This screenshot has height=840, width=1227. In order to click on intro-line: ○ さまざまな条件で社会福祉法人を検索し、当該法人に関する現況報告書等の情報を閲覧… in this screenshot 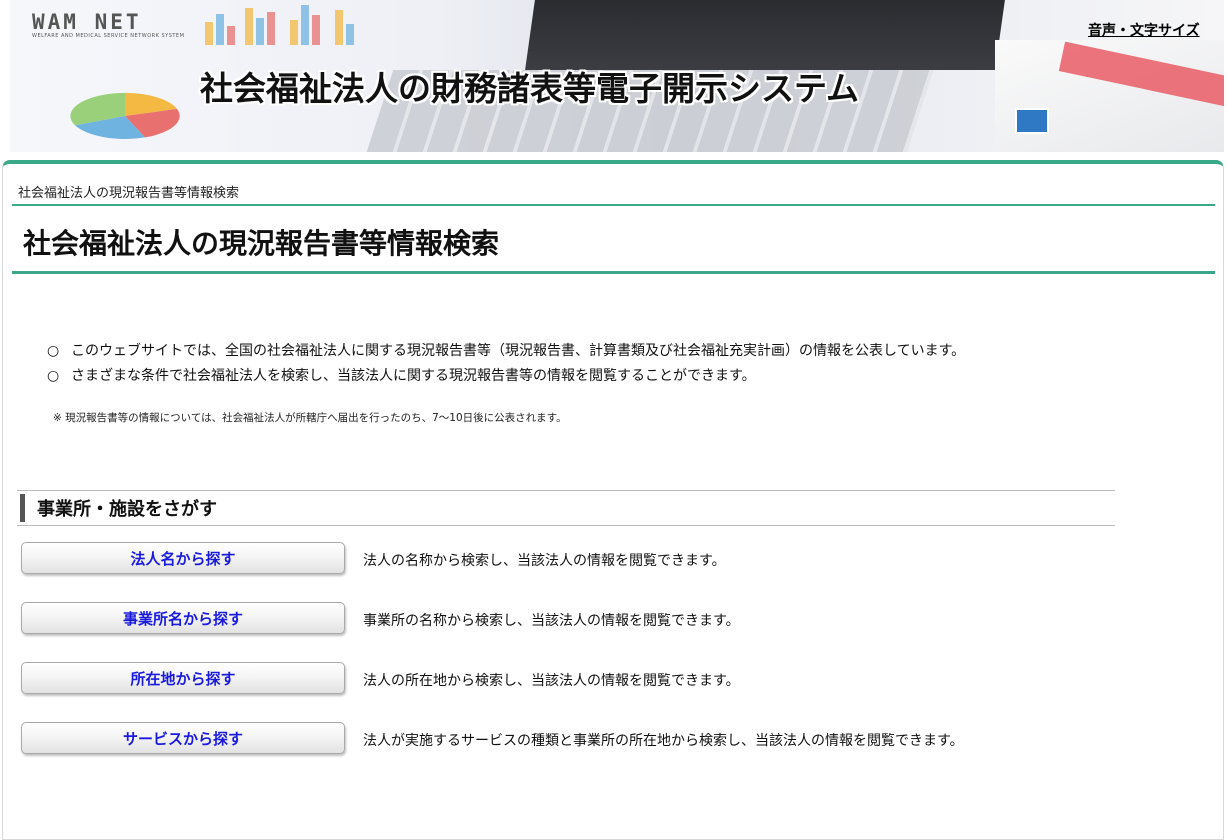, I will do `click(506, 377)`.